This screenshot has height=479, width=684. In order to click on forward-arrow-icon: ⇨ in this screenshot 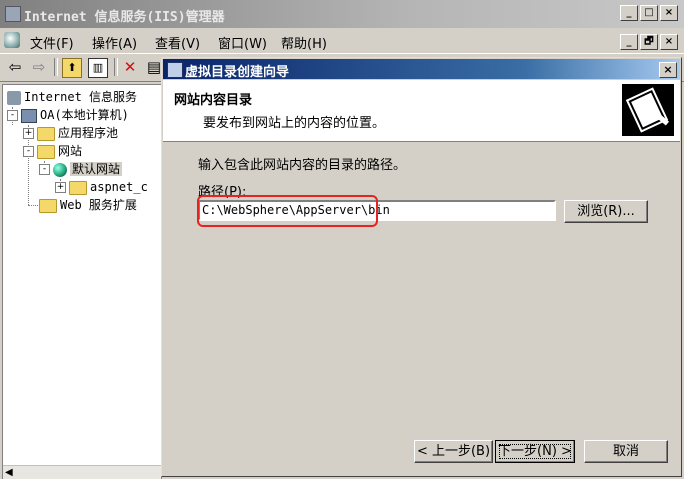, I will do `click(39, 67)`.